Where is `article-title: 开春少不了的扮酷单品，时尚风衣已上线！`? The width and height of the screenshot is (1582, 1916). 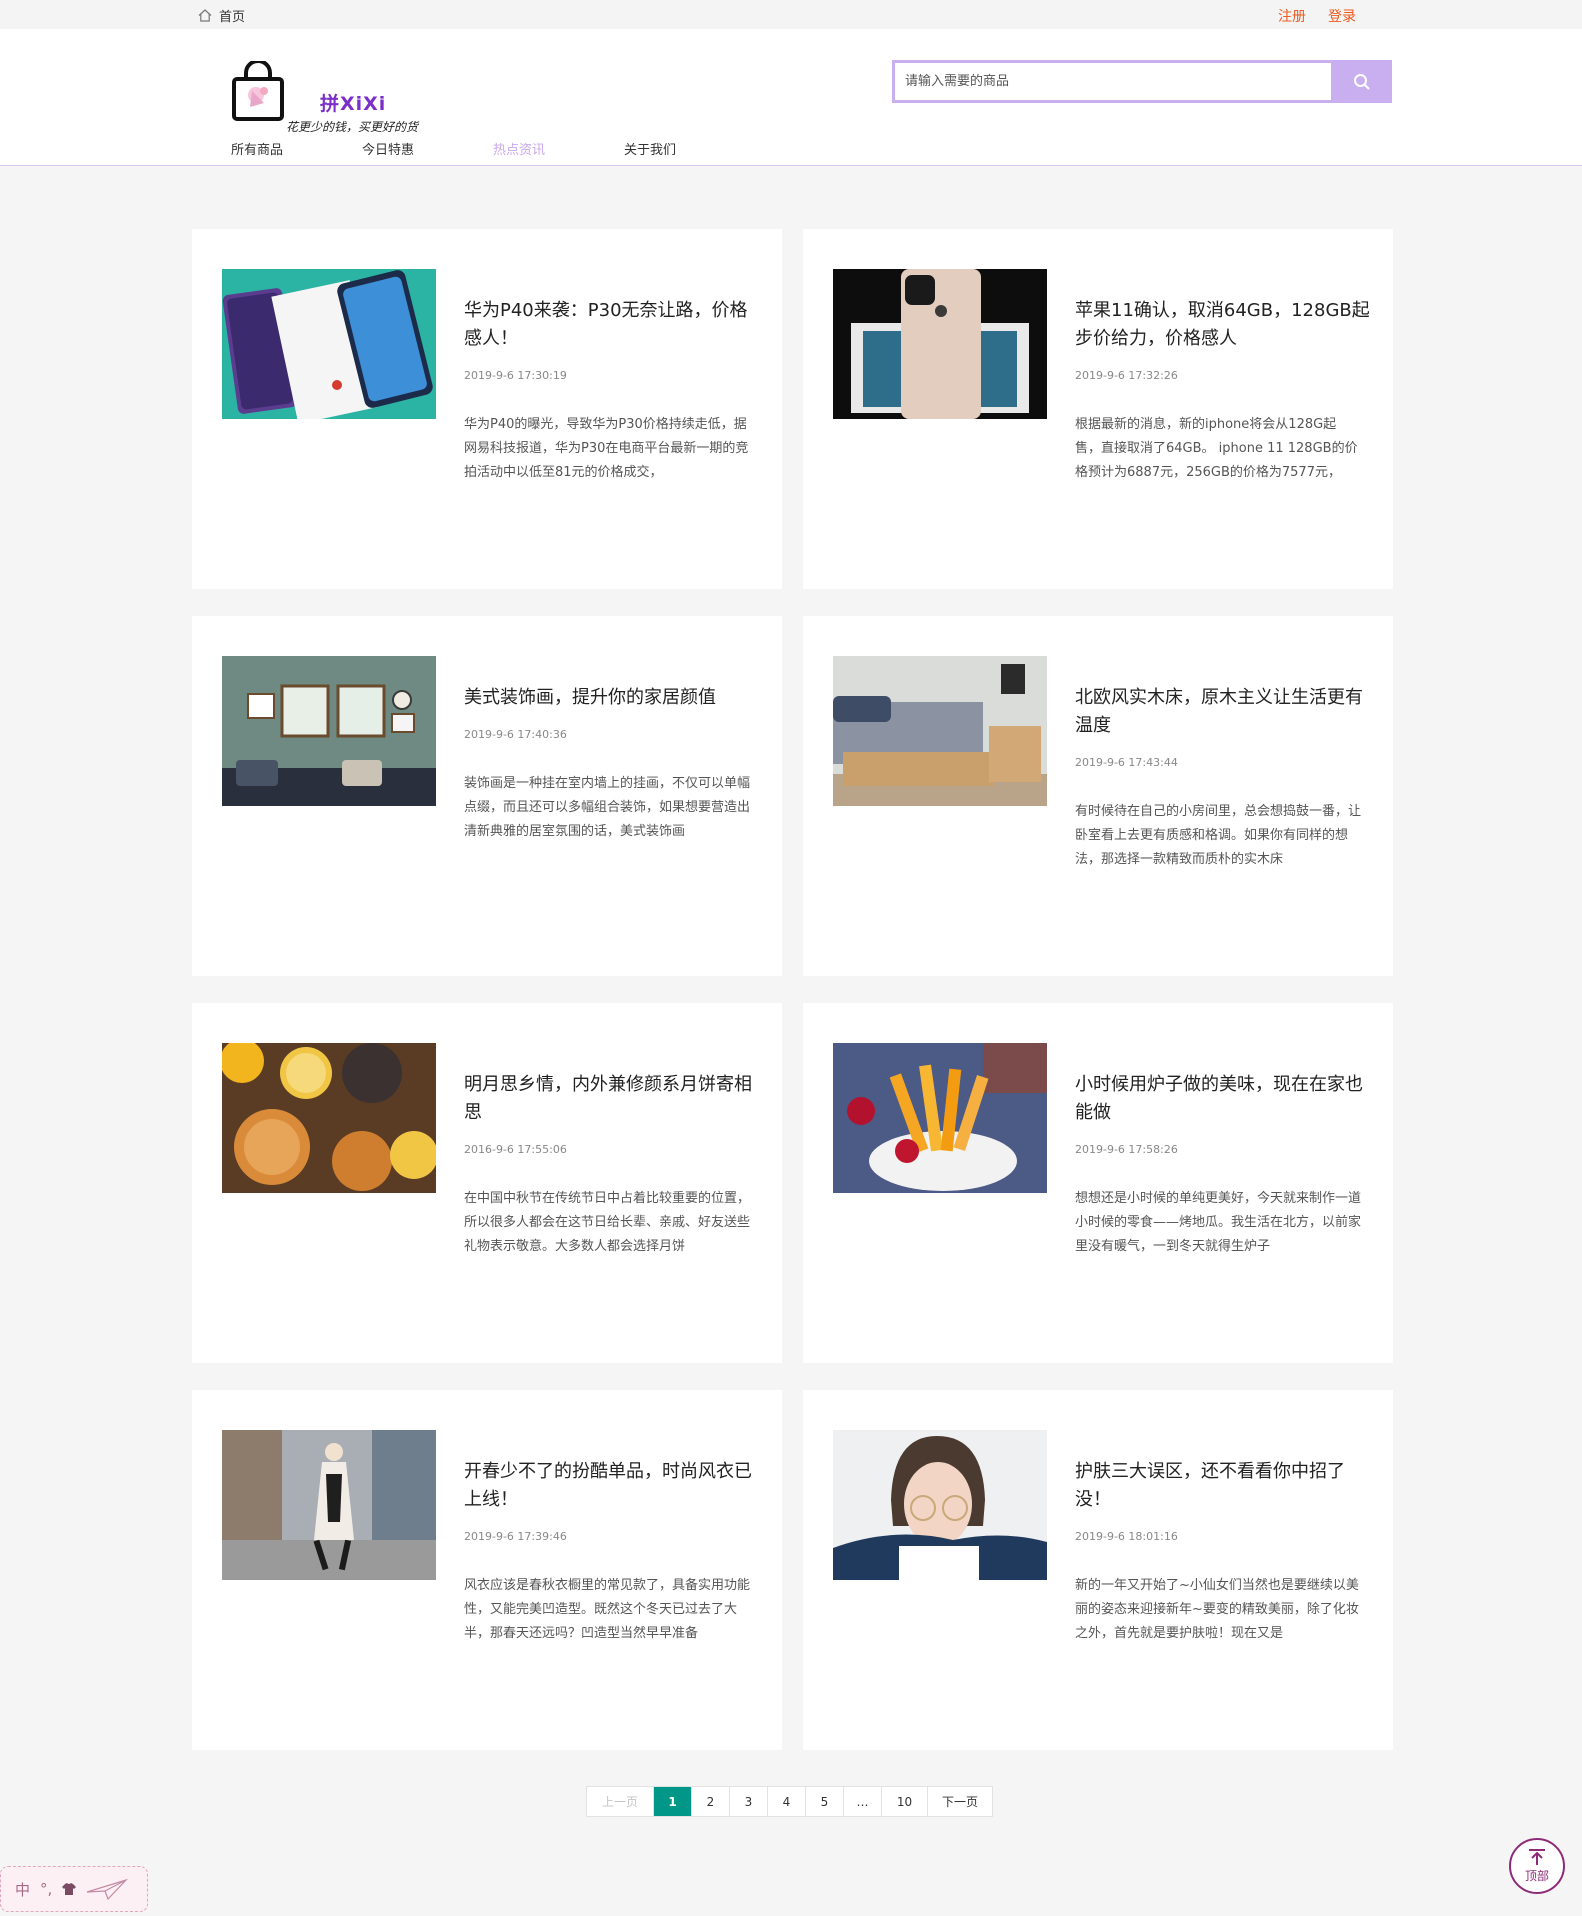 article-title: 开春少不了的扮酷单品，时尚风衣已上线！ is located at coordinates (612, 1486).